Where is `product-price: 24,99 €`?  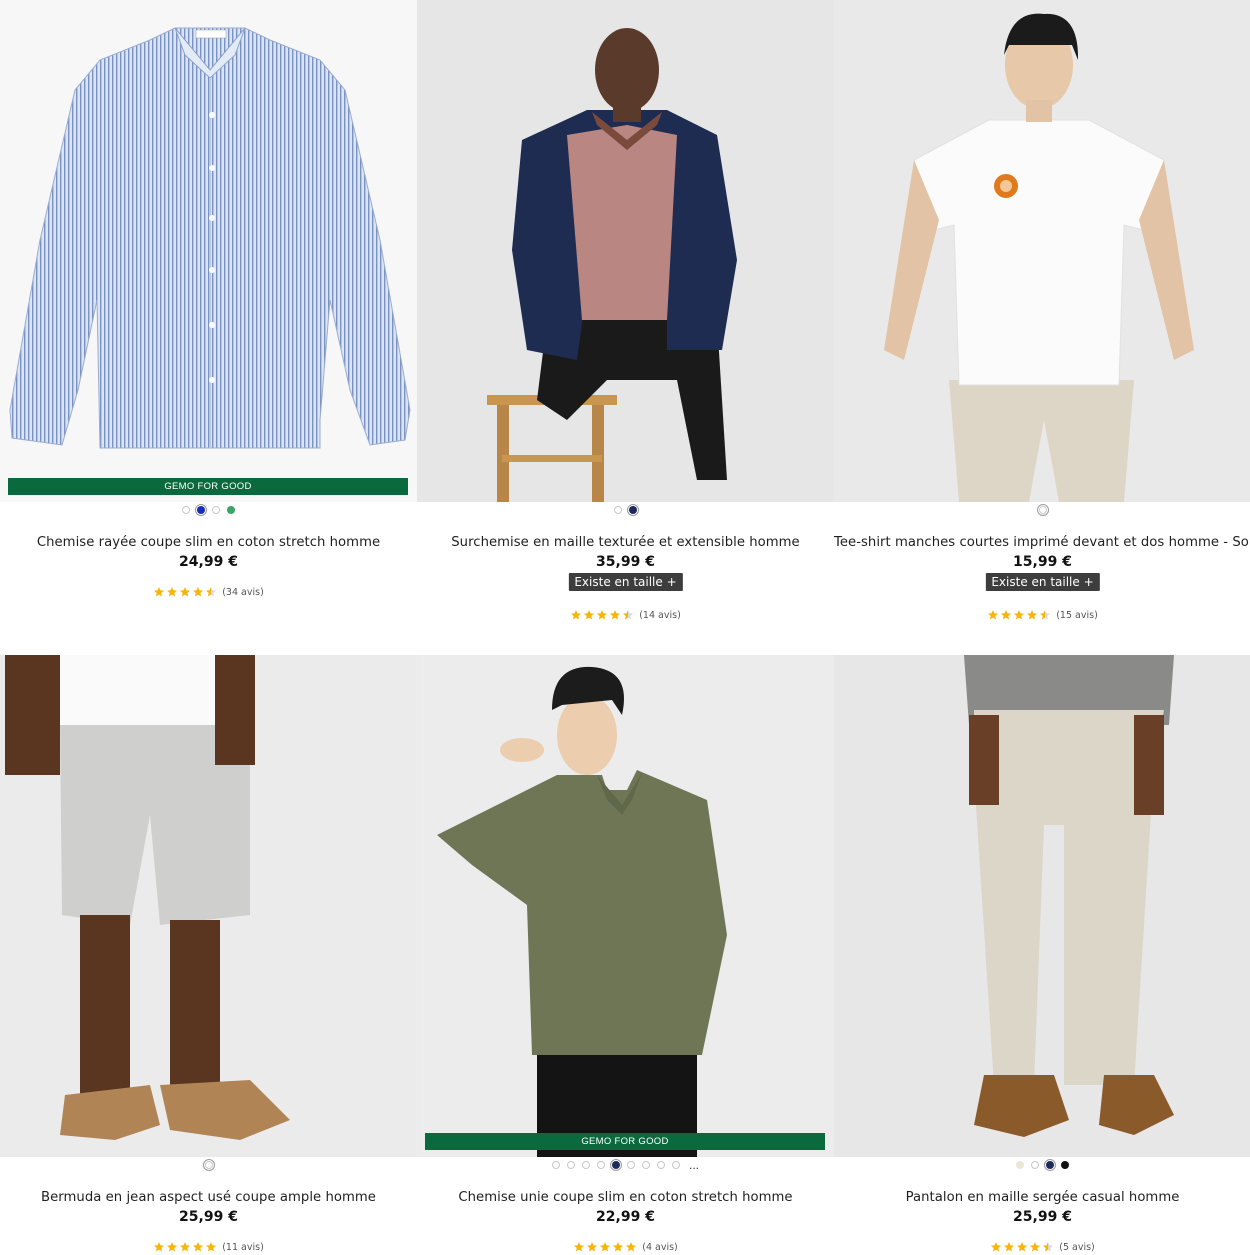
product-price: 24,99 € is located at coordinates (208, 562).